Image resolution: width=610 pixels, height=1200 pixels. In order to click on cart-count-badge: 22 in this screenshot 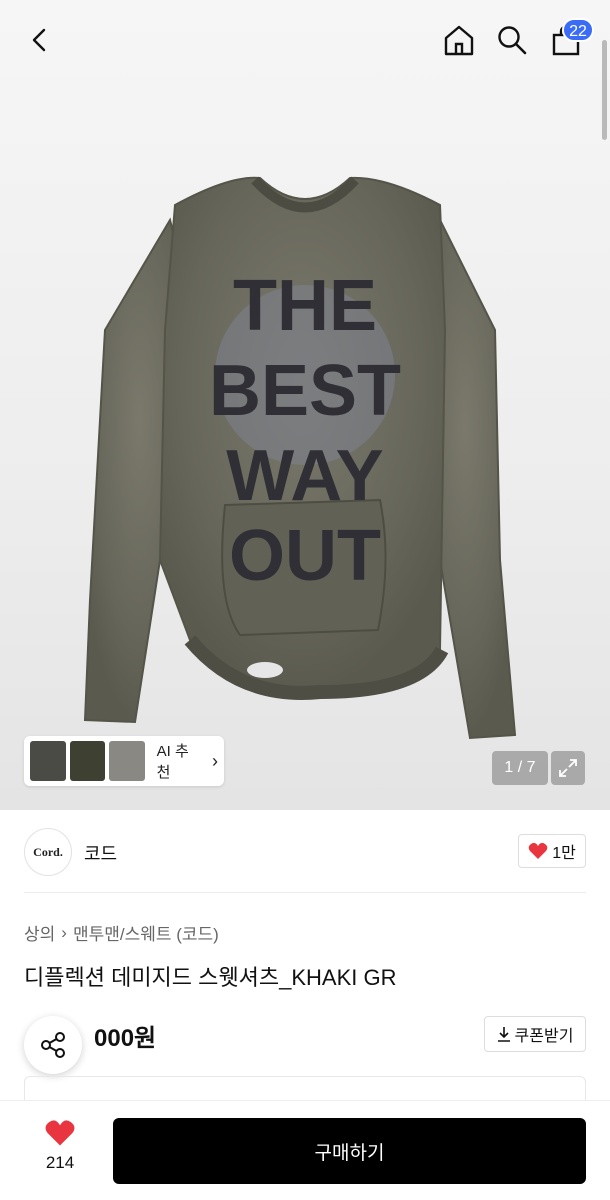, I will do `click(578, 30)`.